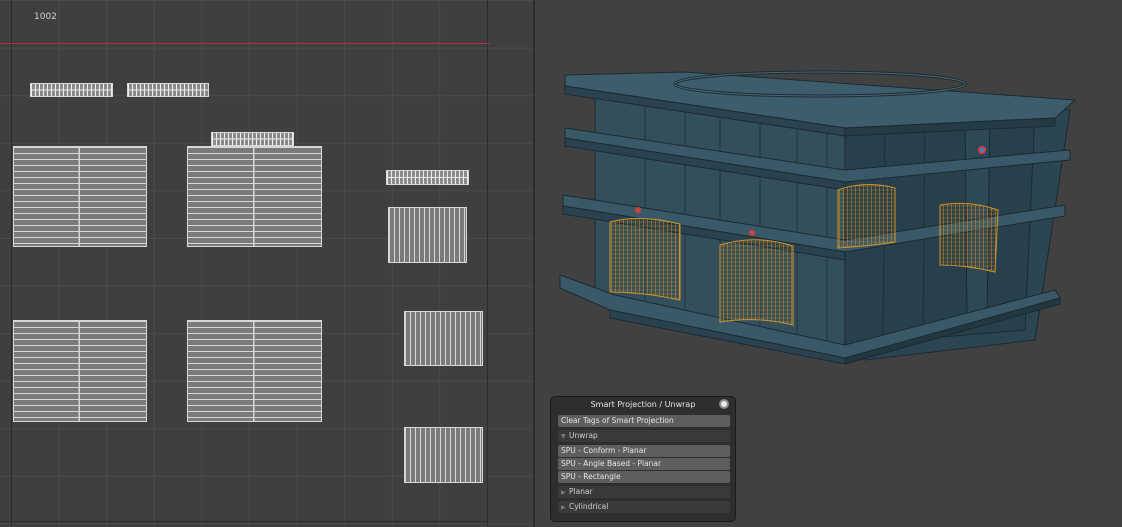 The height and width of the screenshot is (527, 1122). What do you see at coordinates (644, 421) in the screenshot?
I see `clear-tags-button: Clear Tags of Smart Projection` at bounding box center [644, 421].